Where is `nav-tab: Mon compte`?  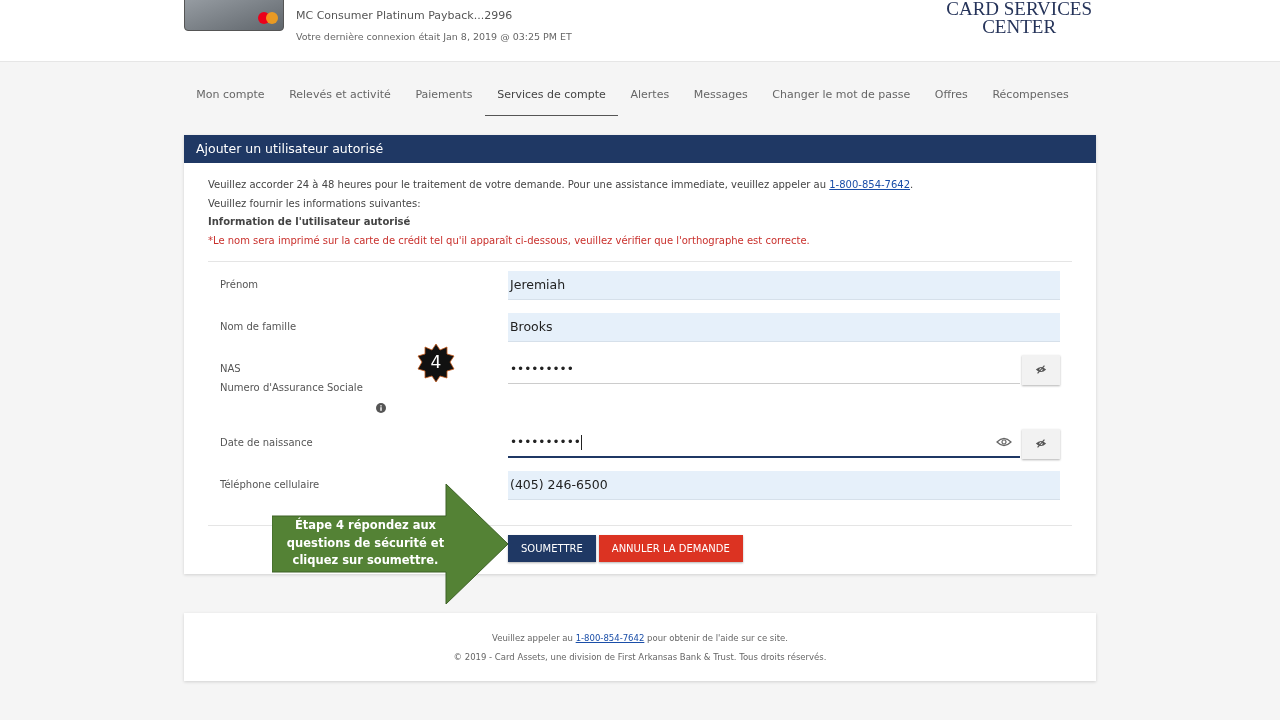
nav-tab: Mon compte is located at coordinates (230, 95).